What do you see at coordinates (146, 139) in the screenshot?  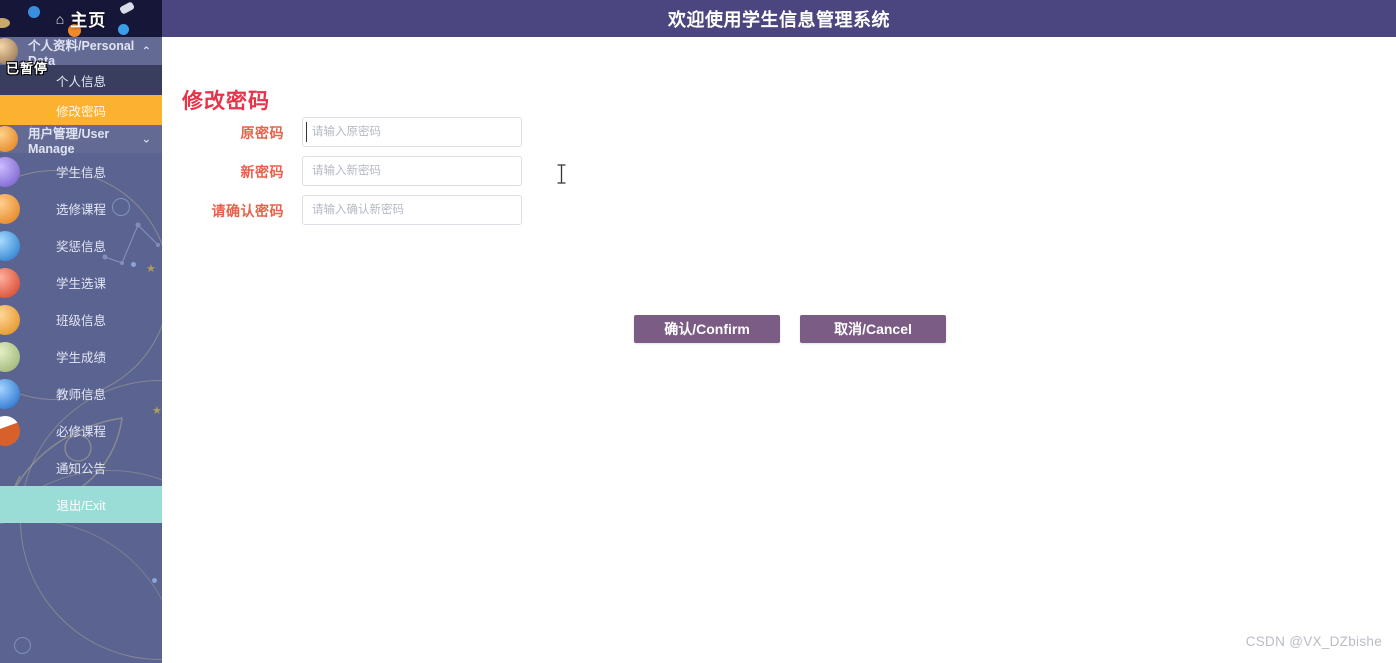 I see `chevron-down-icon: ⌄` at bounding box center [146, 139].